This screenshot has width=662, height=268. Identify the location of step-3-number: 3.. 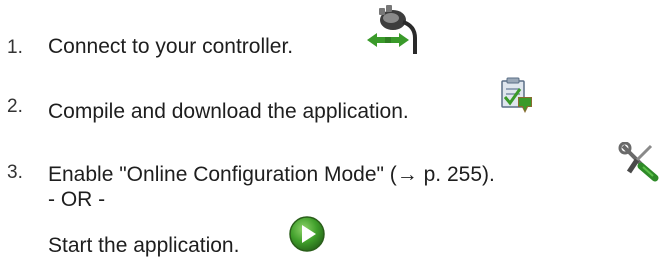
(15, 172).